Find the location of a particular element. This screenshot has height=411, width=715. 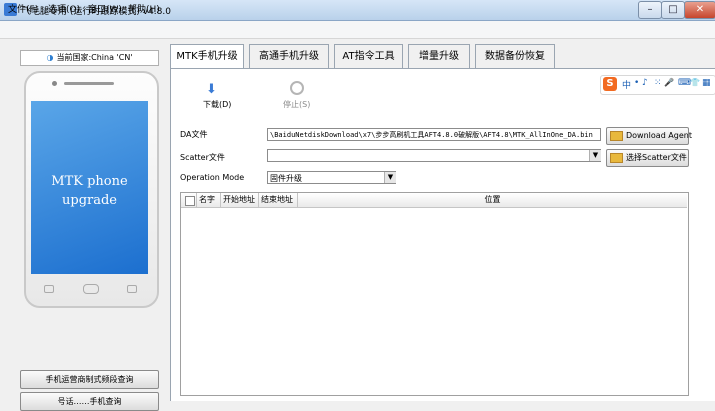

ime-menu-icon: ▦ is located at coordinates (706, 83).